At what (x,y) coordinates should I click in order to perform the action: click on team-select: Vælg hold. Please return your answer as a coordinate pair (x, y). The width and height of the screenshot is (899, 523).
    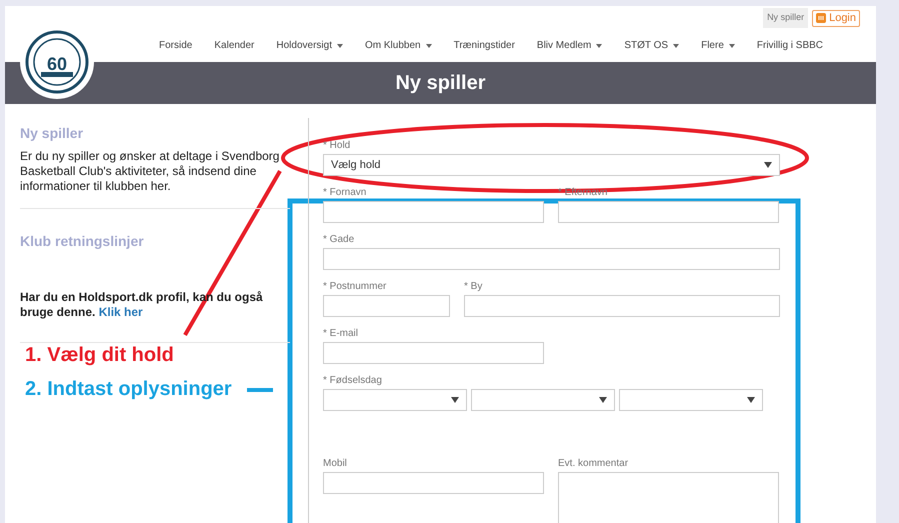
    Looking at the image, I should click on (551, 165).